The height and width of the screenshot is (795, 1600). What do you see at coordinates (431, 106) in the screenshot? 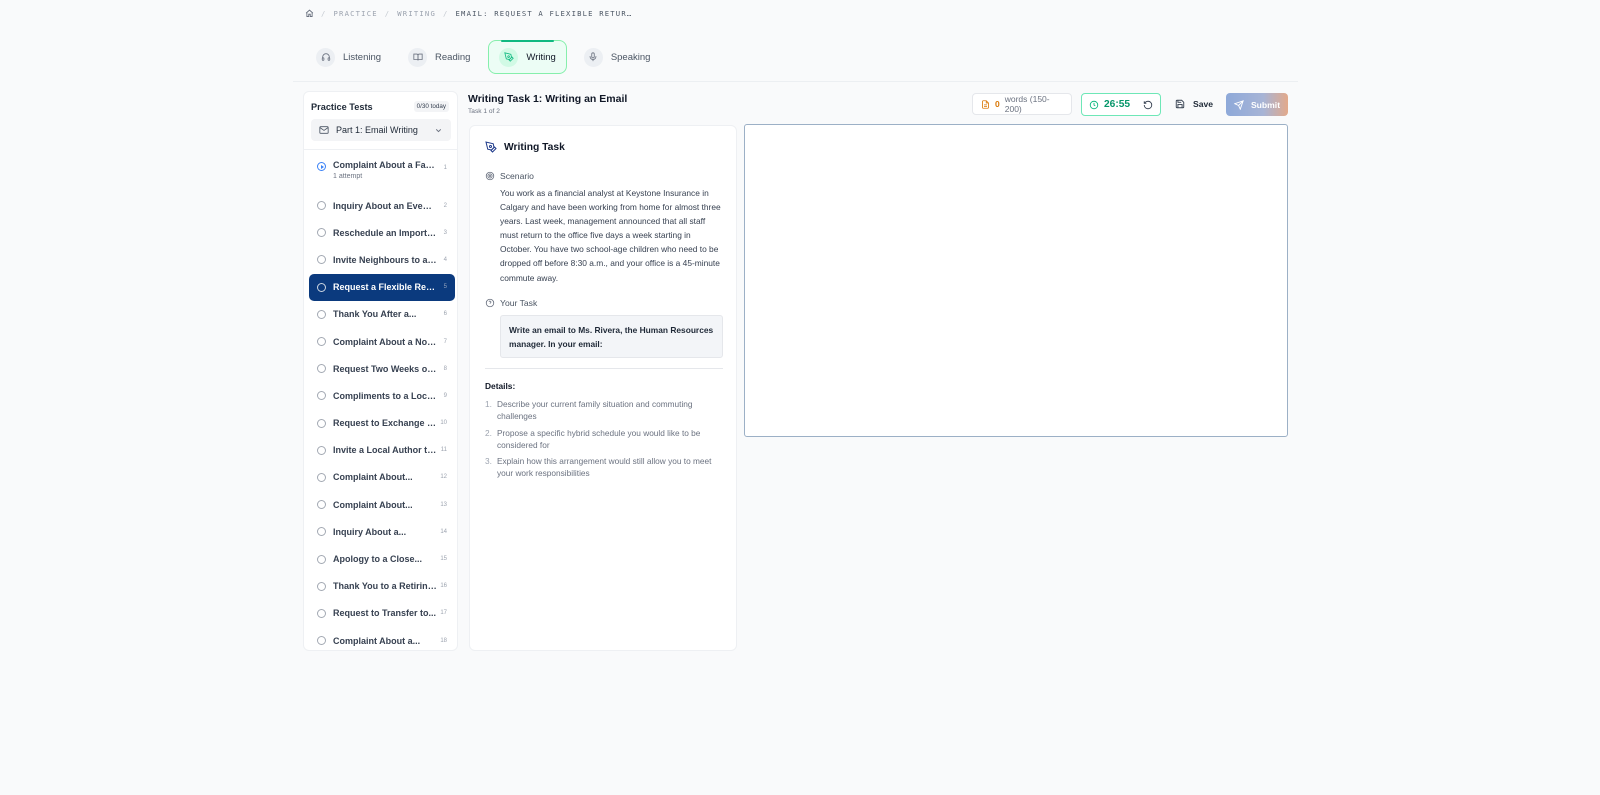
I see `daily-count-badge: 0/30 today` at bounding box center [431, 106].